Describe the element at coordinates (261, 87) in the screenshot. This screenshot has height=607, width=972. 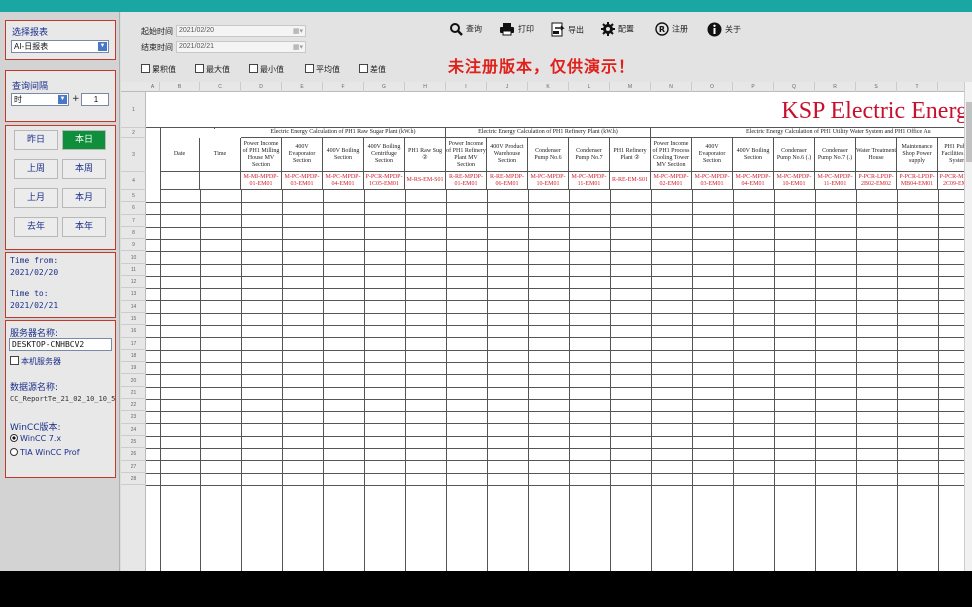
I see `column-letter: D` at that location.